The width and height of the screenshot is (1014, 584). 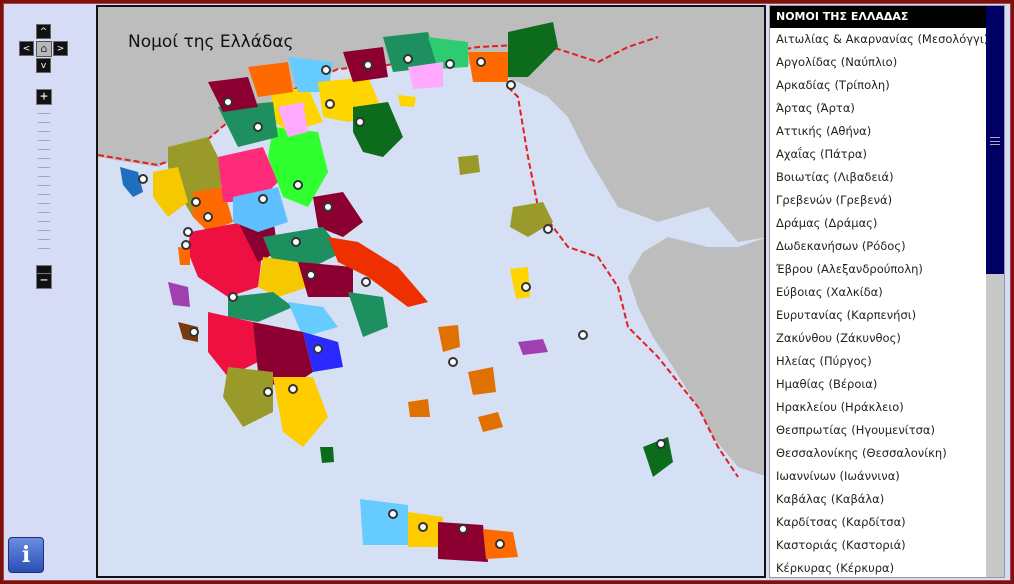 What do you see at coordinates (995, 291) in the screenshot?
I see `list-scrollbar` at bounding box center [995, 291].